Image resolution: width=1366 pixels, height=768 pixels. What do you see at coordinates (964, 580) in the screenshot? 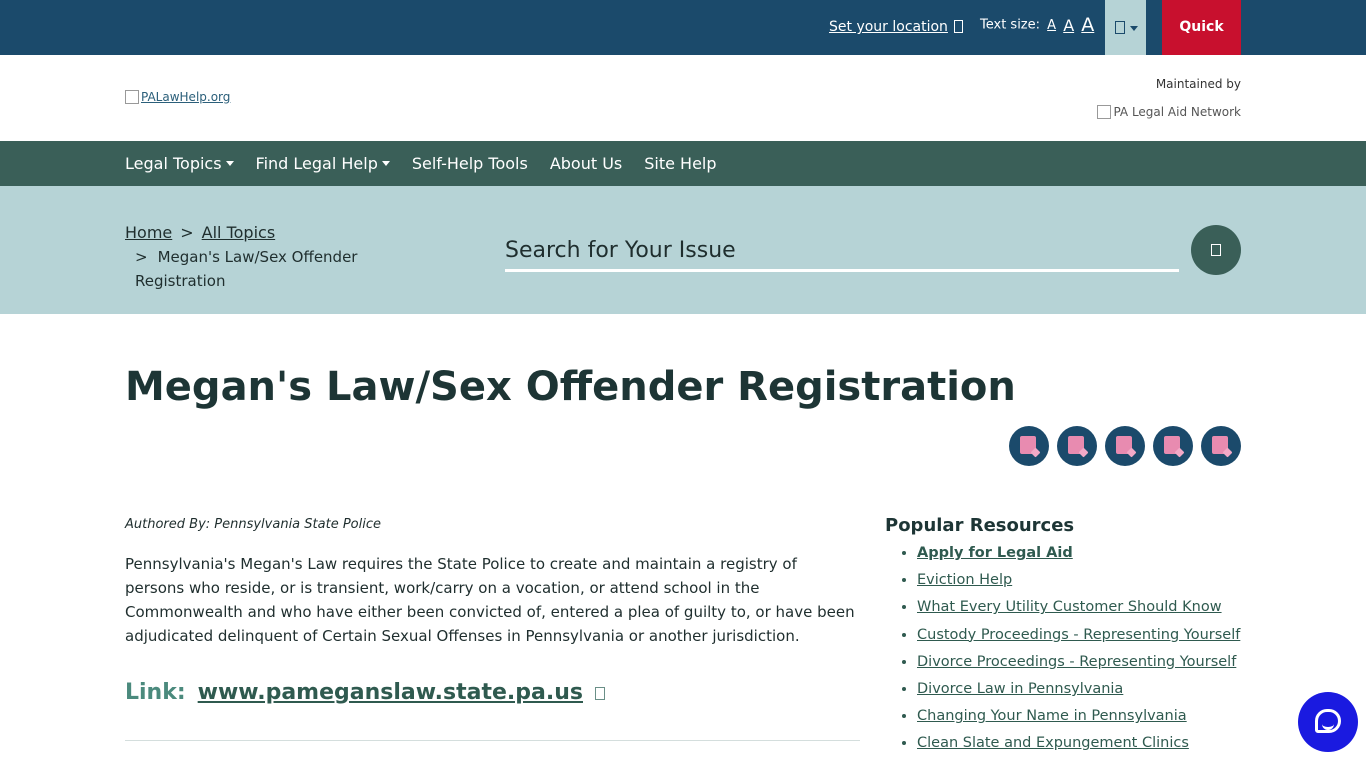
I see `popular-resource-link: Eviction Help` at bounding box center [964, 580].